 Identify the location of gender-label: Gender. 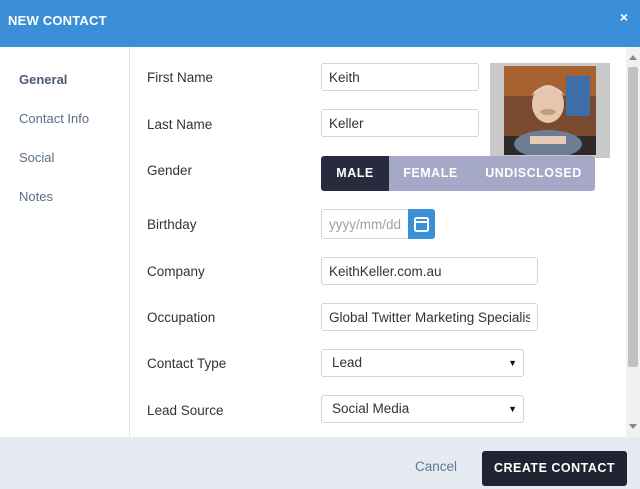
(170, 170).